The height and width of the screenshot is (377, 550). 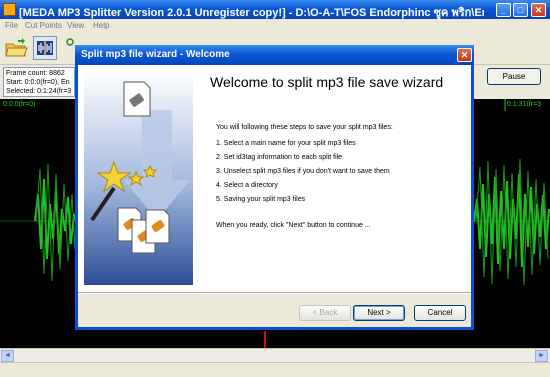 I want to click on open-file-button, so click(x=16, y=48).